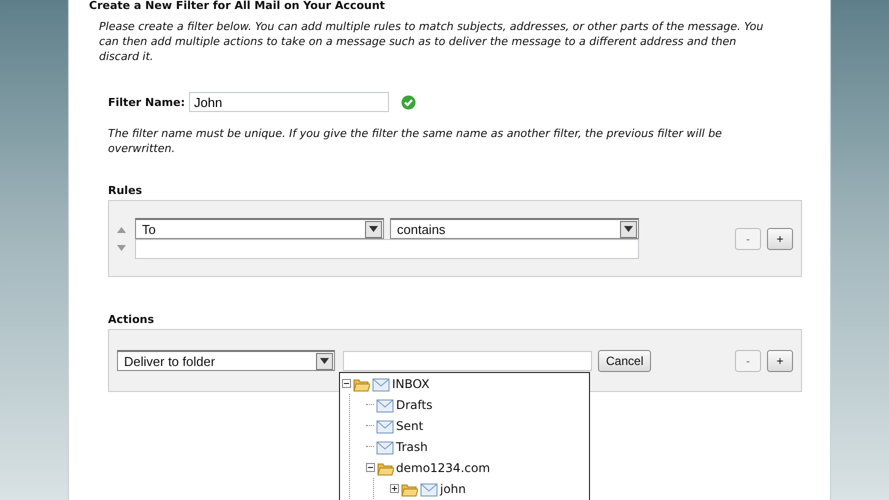  I want to click on folder-label: john, so click(453, 489).